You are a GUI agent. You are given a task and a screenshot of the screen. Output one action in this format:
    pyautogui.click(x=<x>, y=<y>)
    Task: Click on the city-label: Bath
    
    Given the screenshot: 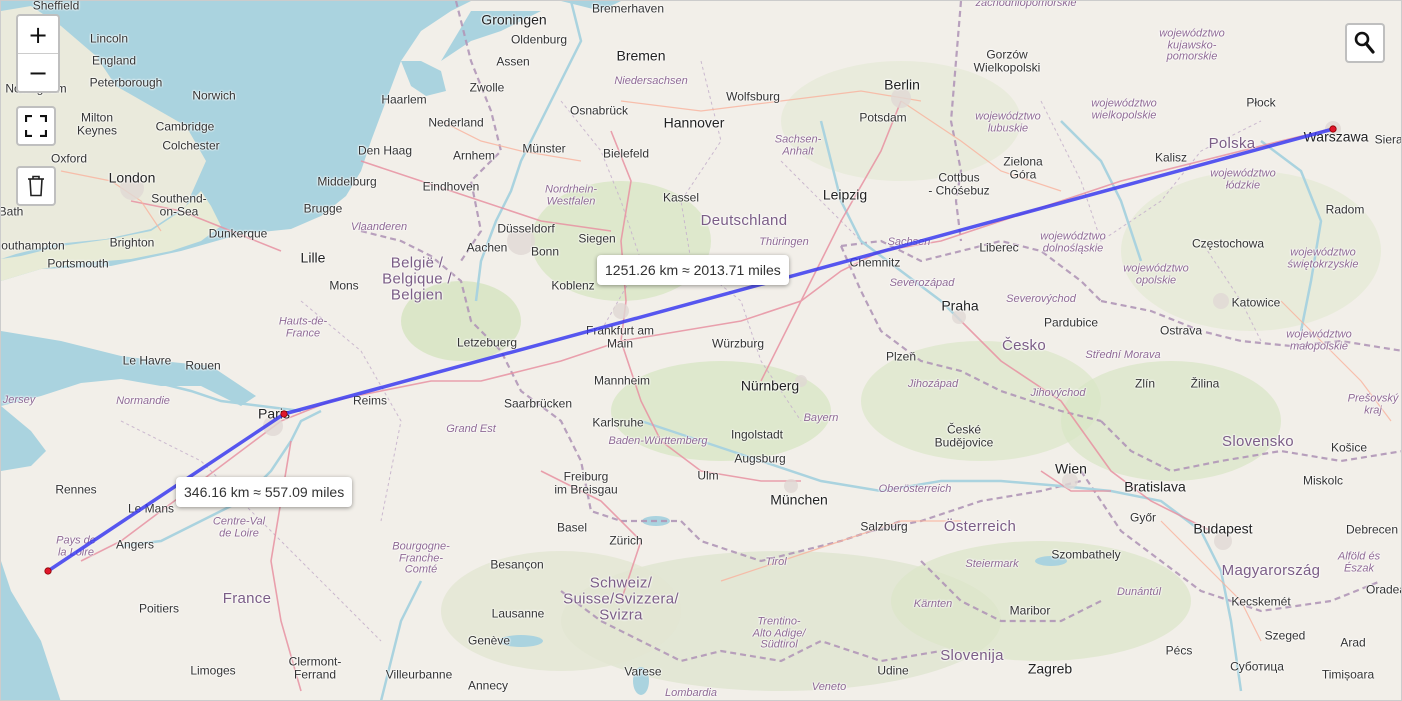 What is the action you would take?
    pyautogui.click(x=12, y=211)
    